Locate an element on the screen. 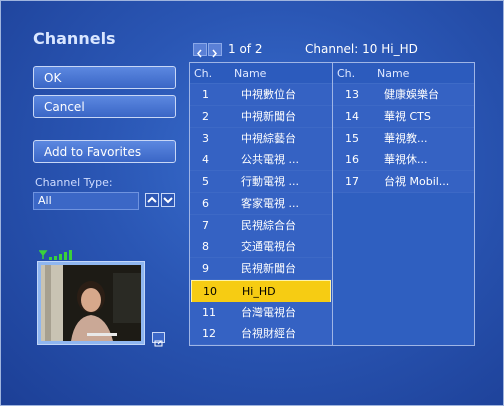  chevron-right-icon is located at coordinates (214, 53).